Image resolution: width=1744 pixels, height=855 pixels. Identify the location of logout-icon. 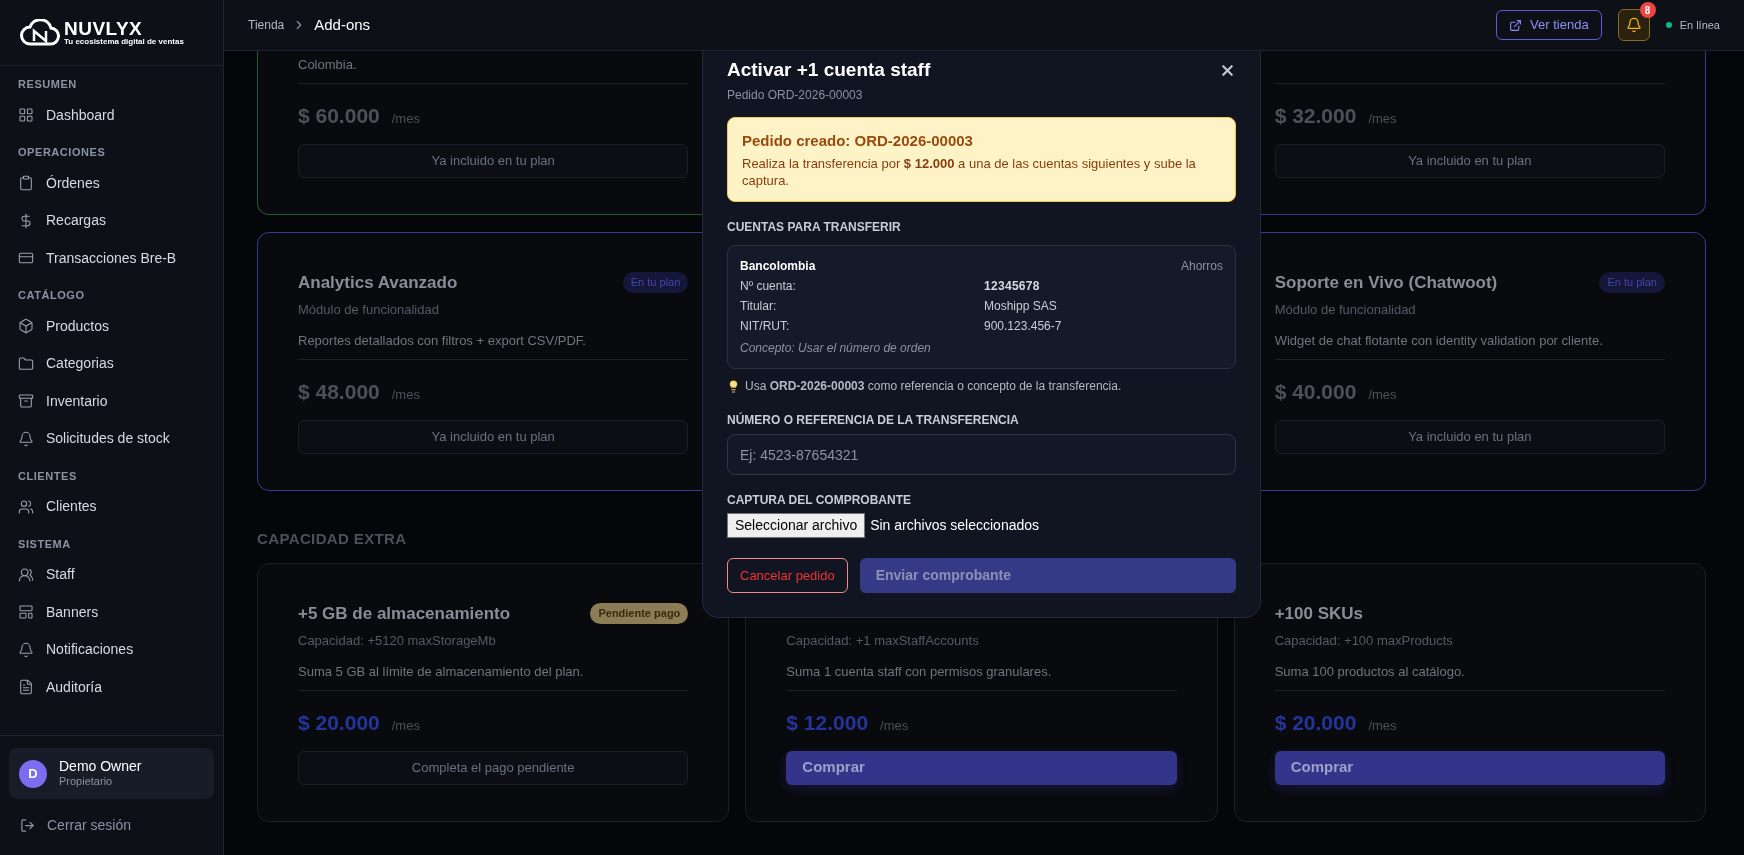
(27, 825).